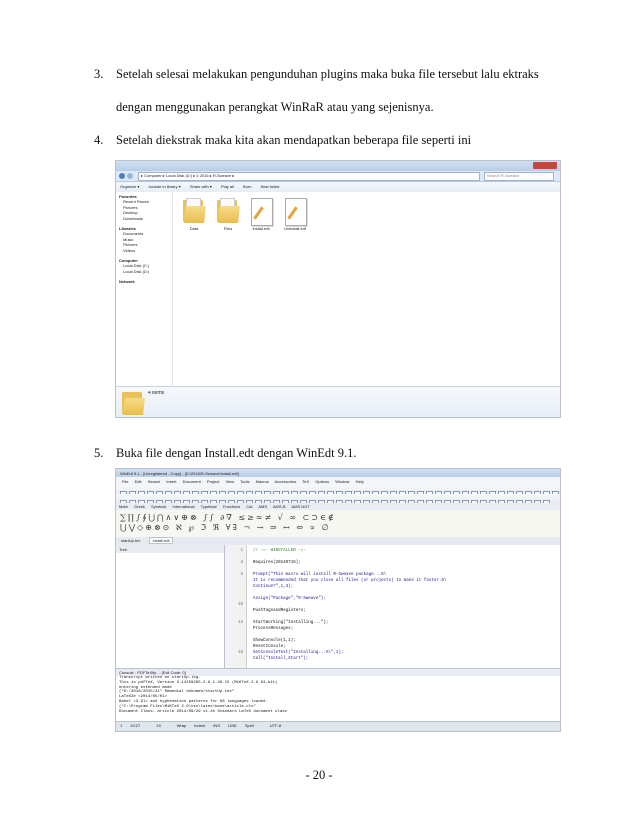 Image resolution: width=638 pixels, height=826 pixels. What do you see at coordinates (245, 481) in the screenshot?
I see `menu-item: Tools` at bounding box center [245, 481].